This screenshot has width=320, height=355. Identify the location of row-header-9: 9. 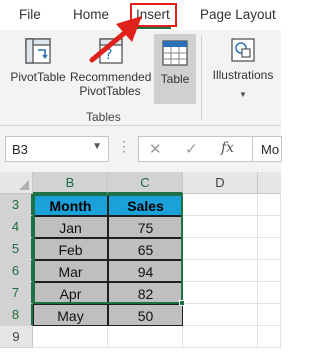
(16, 337).